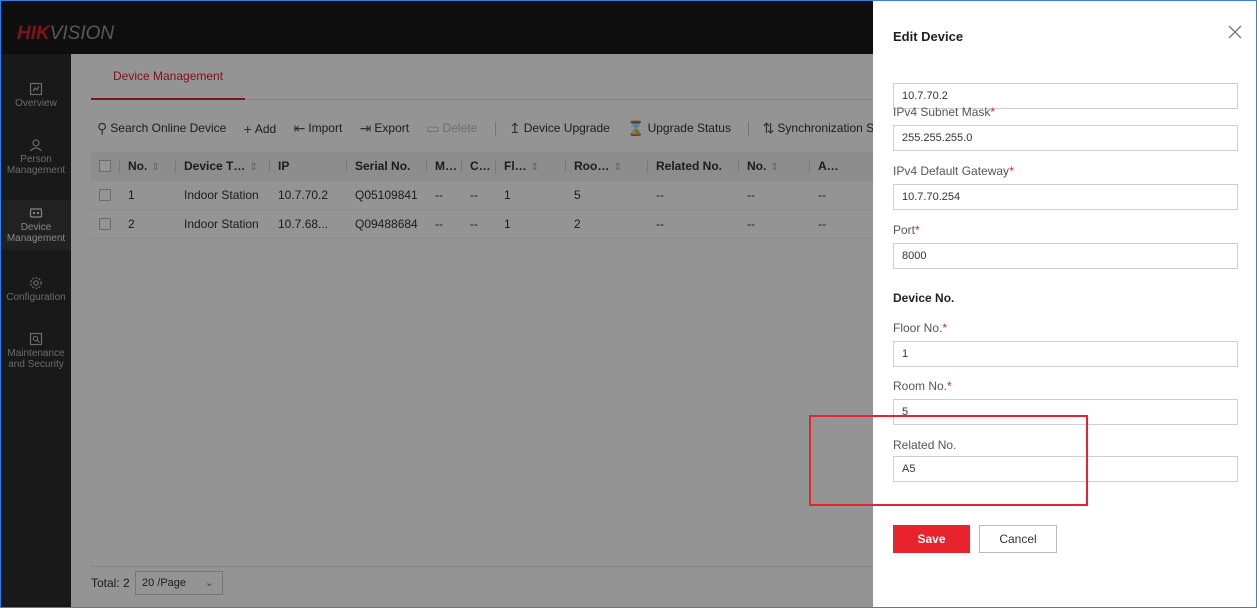 This screenshot has width=1257, height=608. Describe the element at coordinates (1065, 138) in the screenshot. I see `subnet-mask-input` at that location.